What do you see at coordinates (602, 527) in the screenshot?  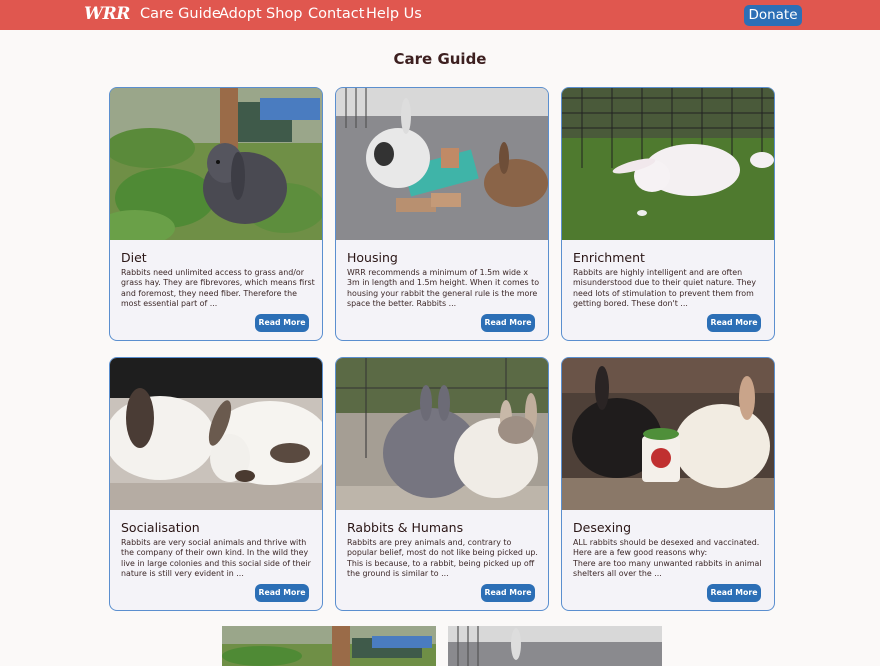 I see `card-title: Desexing` at bounding box center [602, 527].